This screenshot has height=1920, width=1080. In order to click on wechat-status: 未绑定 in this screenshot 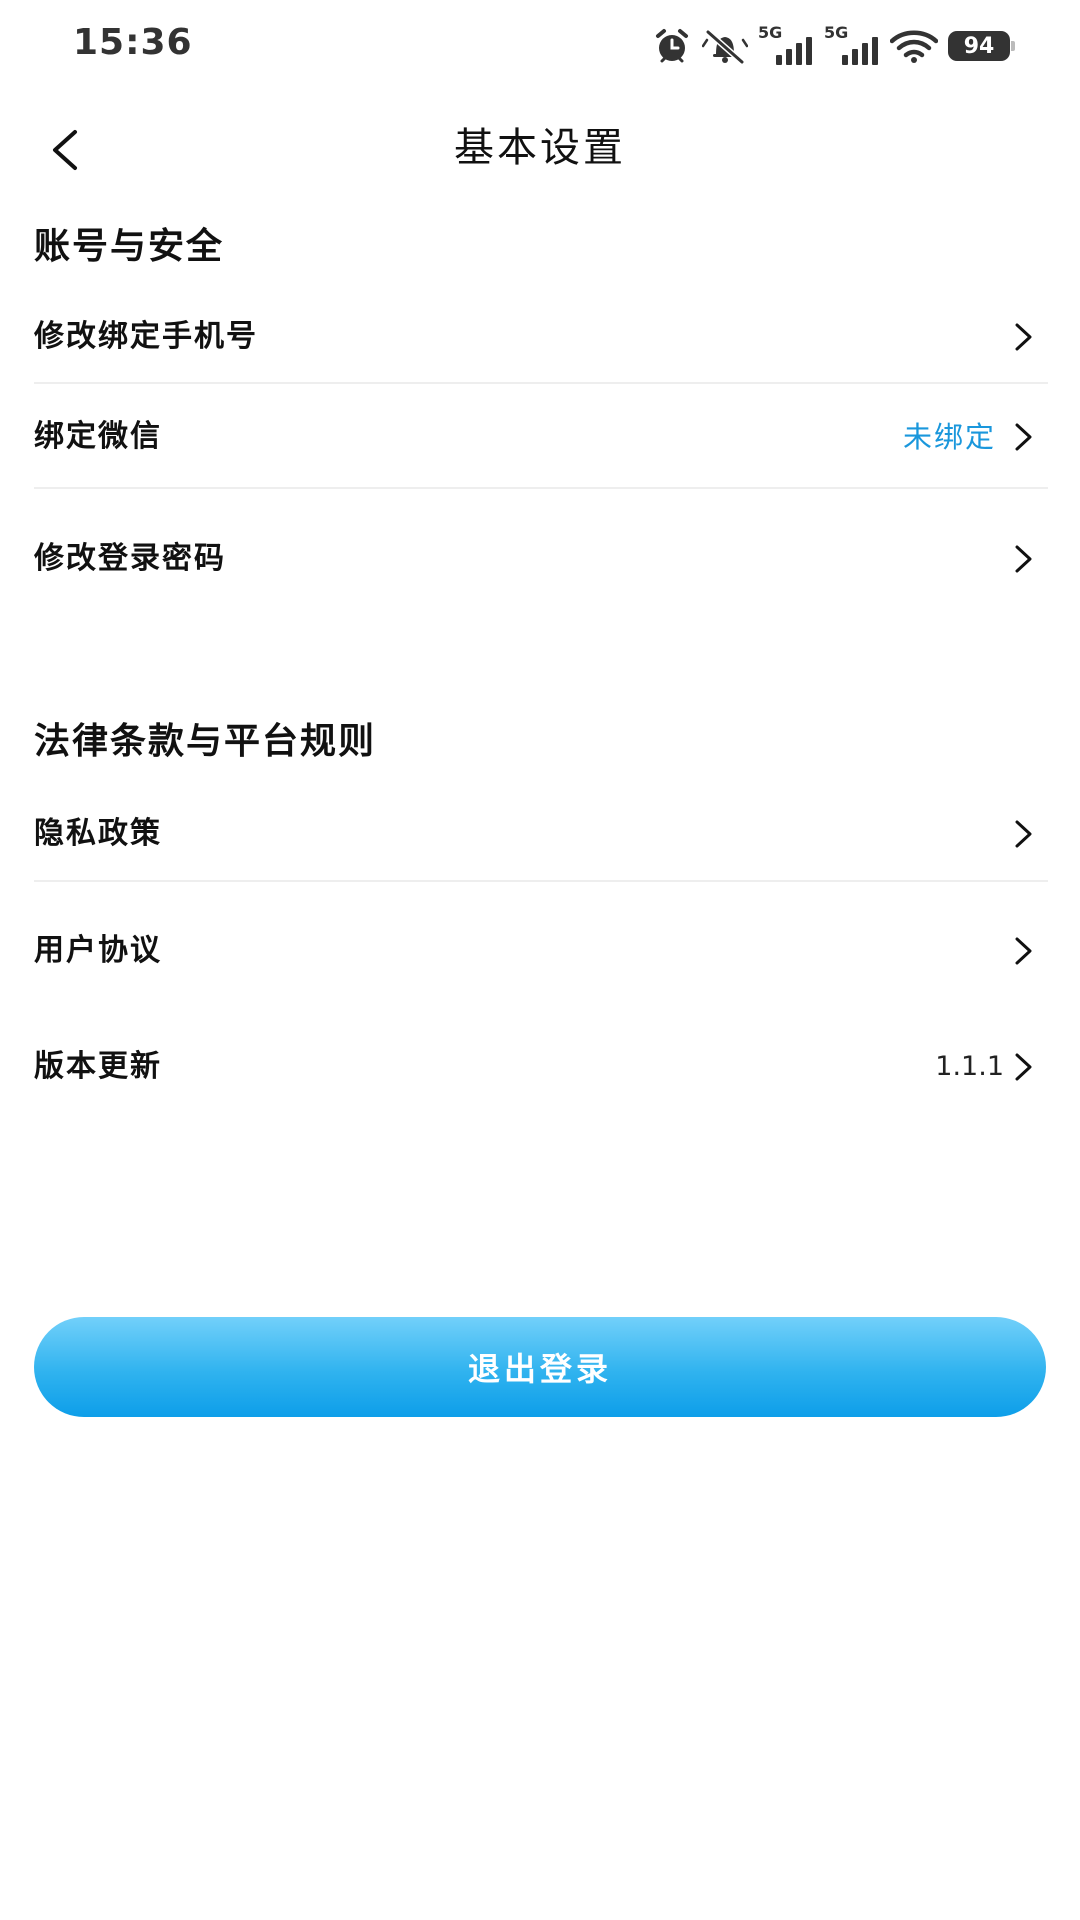, I will do `click(949, 437)`.